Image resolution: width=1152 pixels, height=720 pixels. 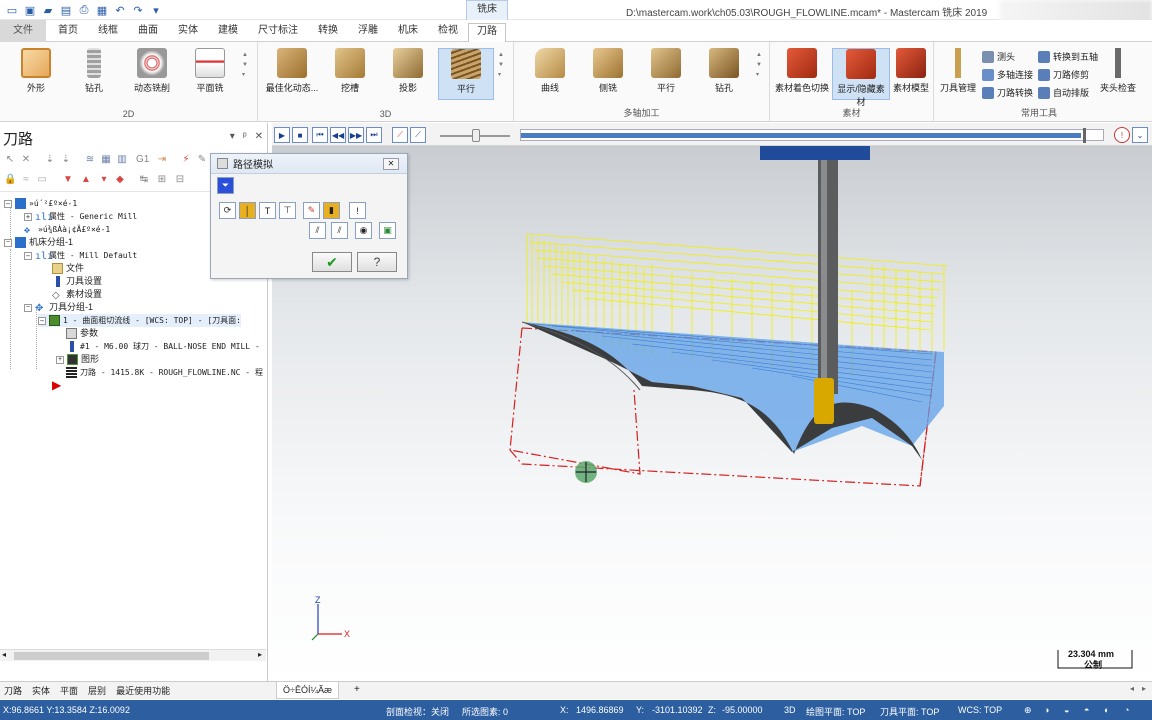 I want to click on go-end-button: ⏭, so click(x=374, y=135).